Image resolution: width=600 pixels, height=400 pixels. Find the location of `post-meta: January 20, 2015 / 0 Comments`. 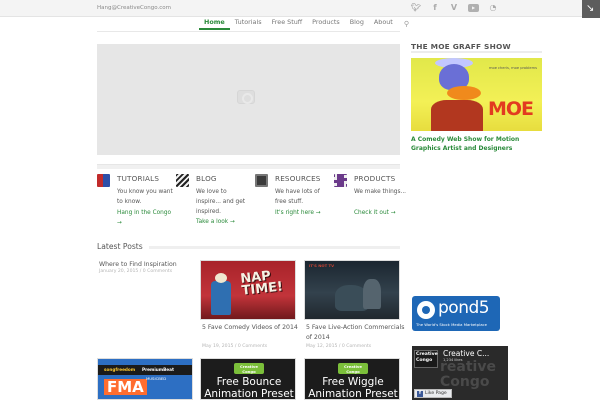

post-meta: January 20, 2015 / 0 Comments is located at coordinates (136, 271).